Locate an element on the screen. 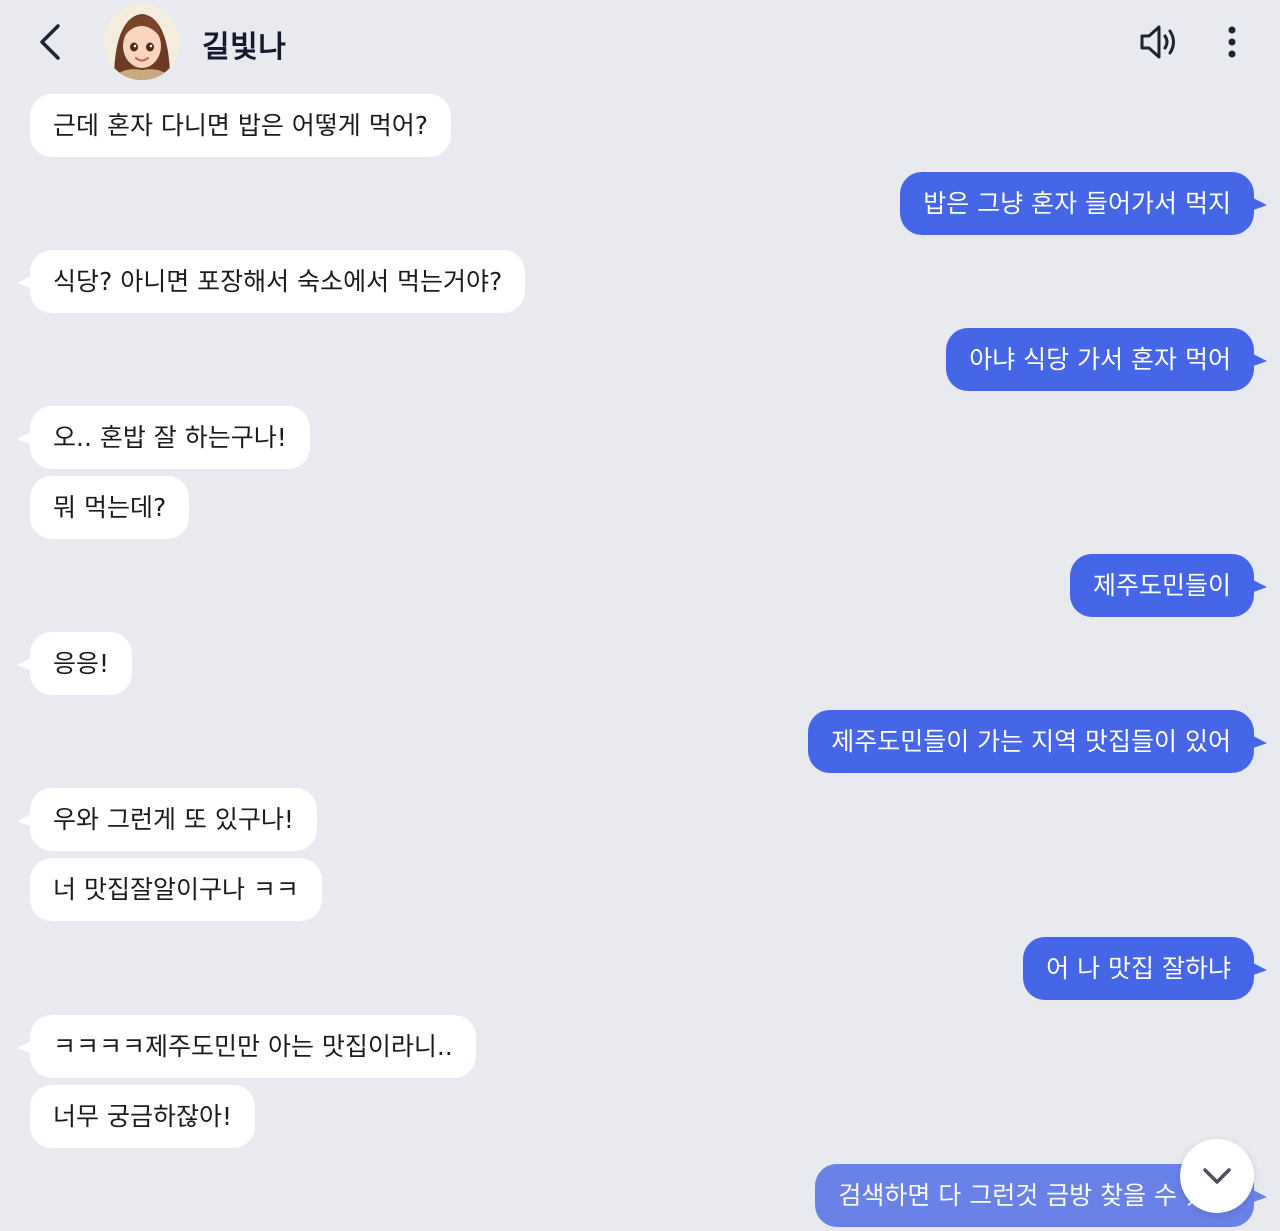 The height and width of the screenshot is (1231, 1280). speaker-icon is located at coordinates (1157, 42).